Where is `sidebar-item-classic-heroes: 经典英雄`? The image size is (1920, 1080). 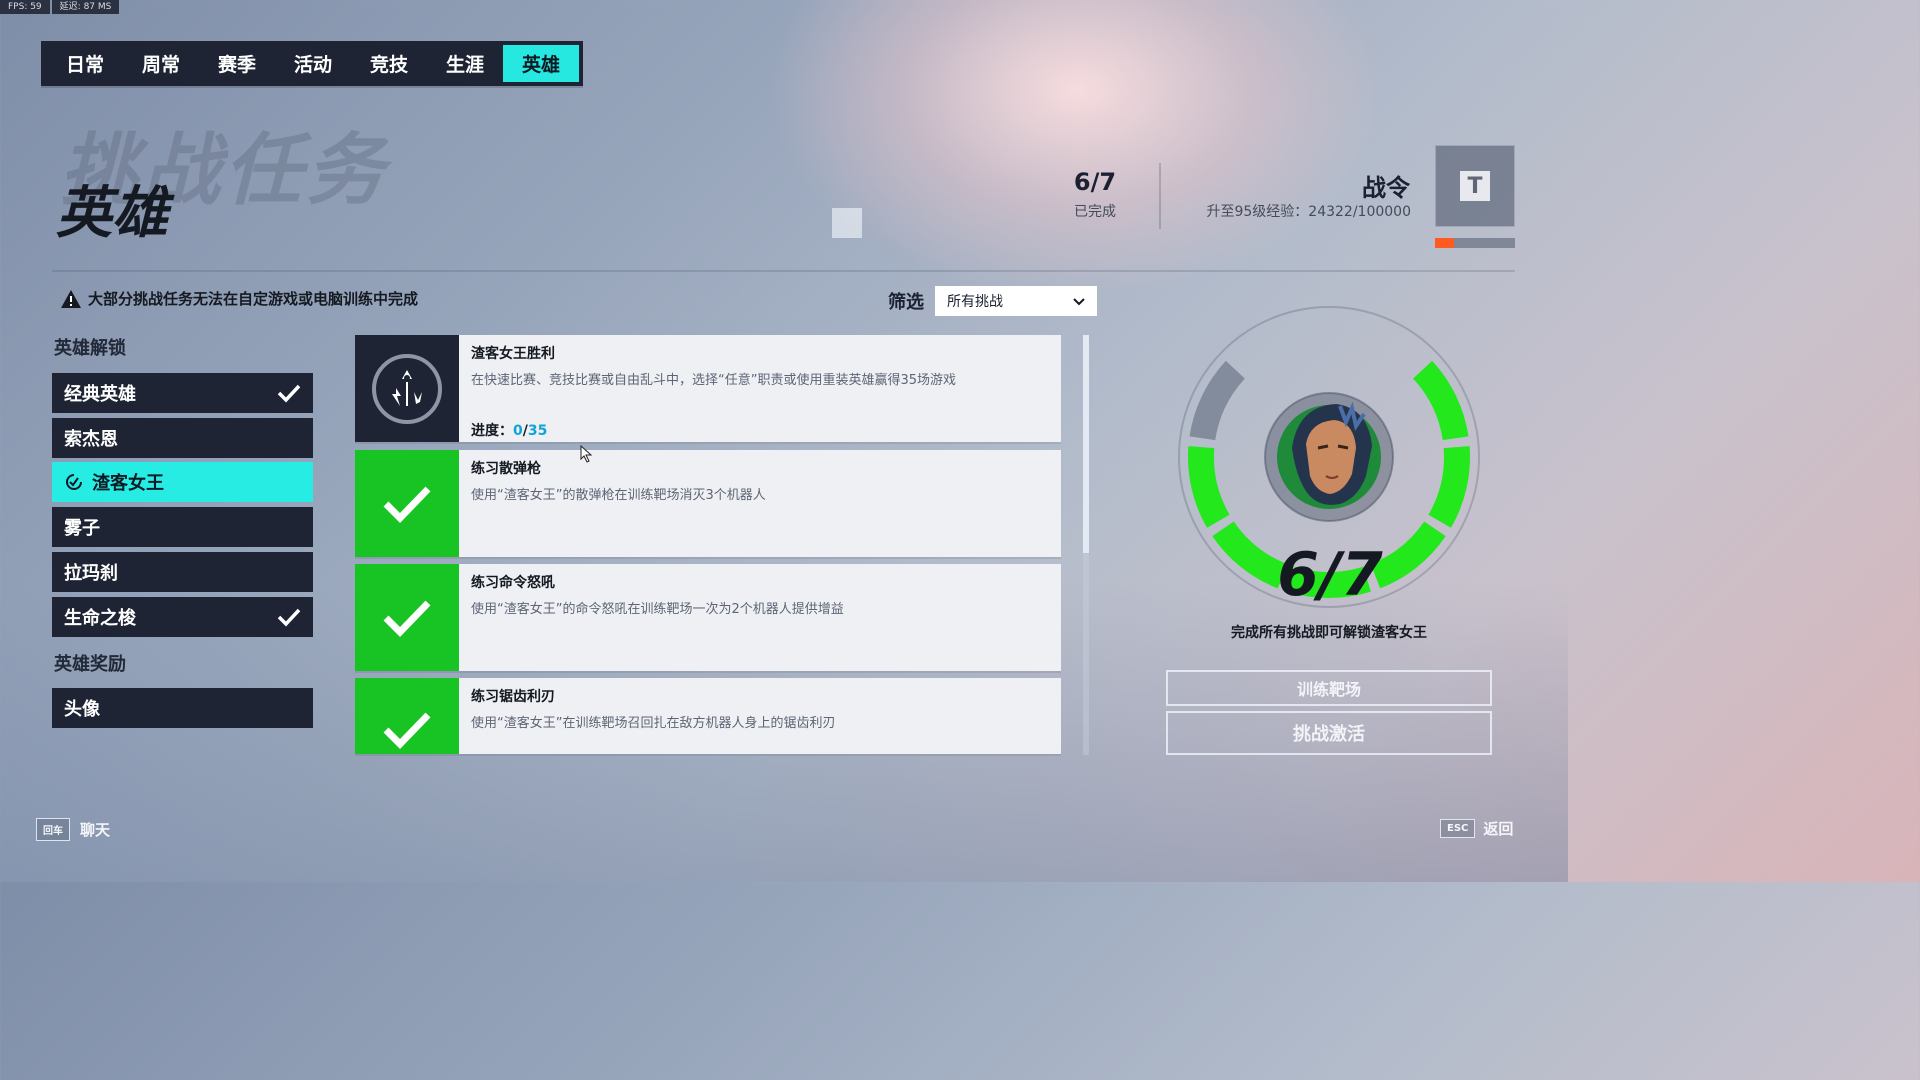
sidebar-item-classic-heroes: 经典英雄 is located at coordinates (182, 393).